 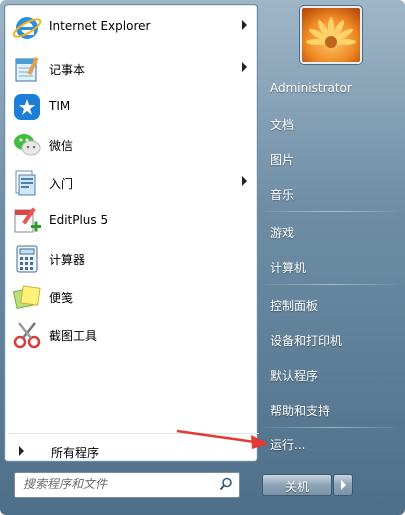 What do you see at coordinates (131, 69) in the screenshot?
I see `program-item-notepad: 记事本` at bounding box center [131, 69].